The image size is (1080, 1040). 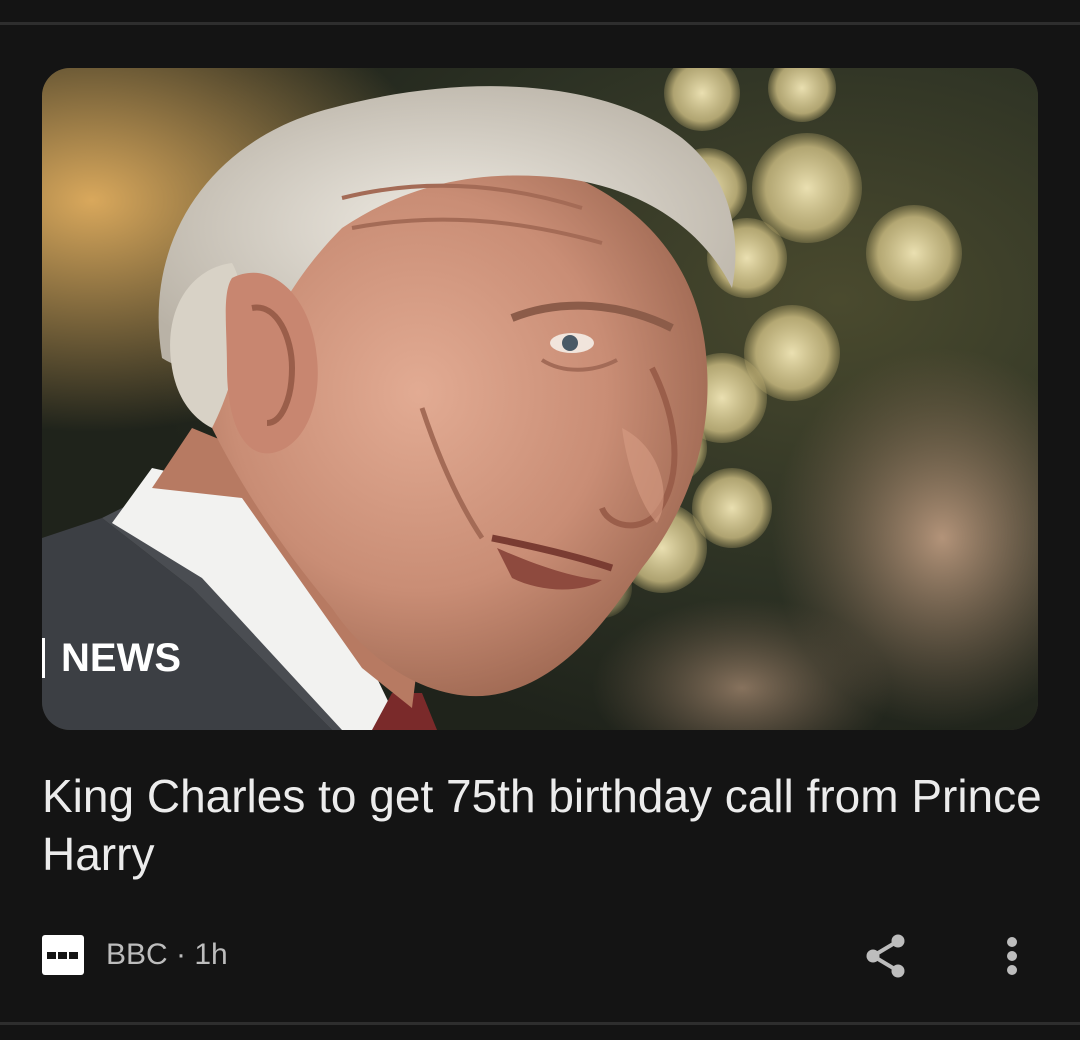 I want to click on badge-bar, so click(x=43, y=658).